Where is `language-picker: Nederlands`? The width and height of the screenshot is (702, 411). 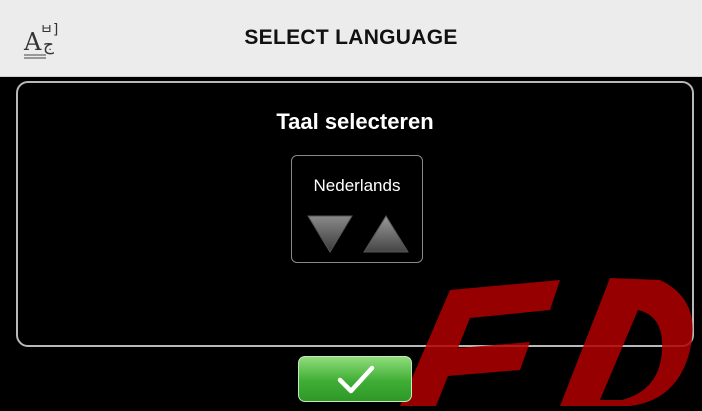 language-picker: Nederlands is located at coordinates (357, 209).